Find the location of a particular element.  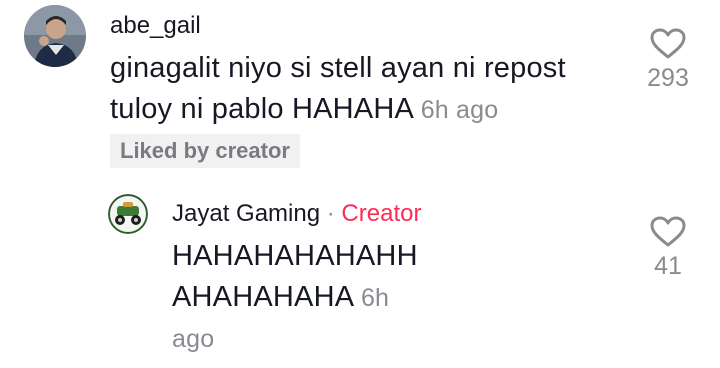

creator-avatar is located at coordinates (128, 214).